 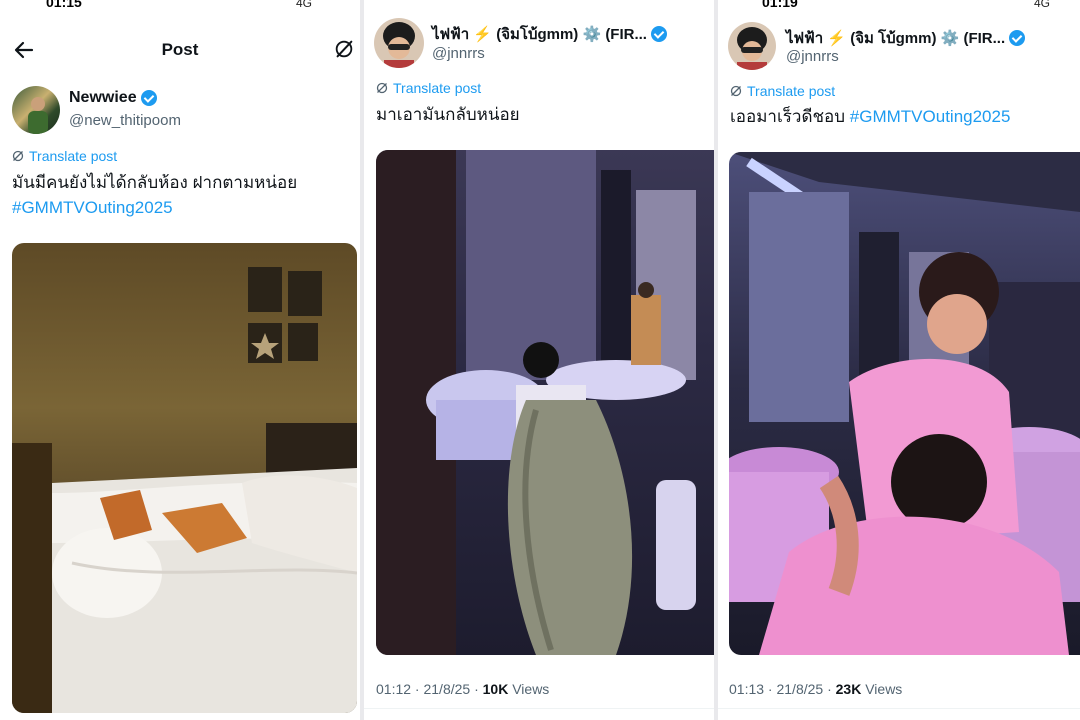 I want to click on author-handle: @new_thitipoom, so click(x=125, y=120).